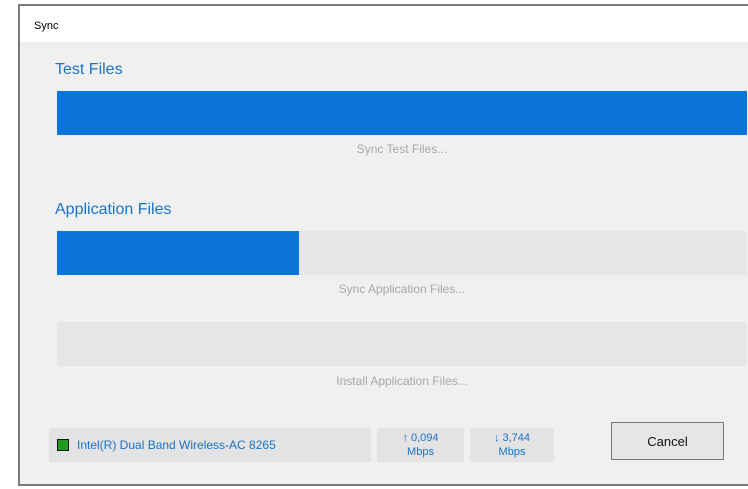  I want to click on test-files-progress-fill, so click(402, 113).